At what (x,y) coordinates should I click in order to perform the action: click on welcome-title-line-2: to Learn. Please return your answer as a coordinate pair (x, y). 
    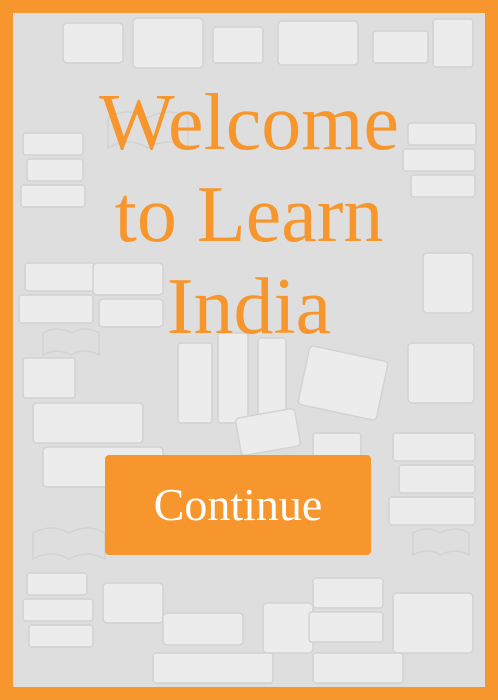
    Looking at the image, I should click on (249, 215).